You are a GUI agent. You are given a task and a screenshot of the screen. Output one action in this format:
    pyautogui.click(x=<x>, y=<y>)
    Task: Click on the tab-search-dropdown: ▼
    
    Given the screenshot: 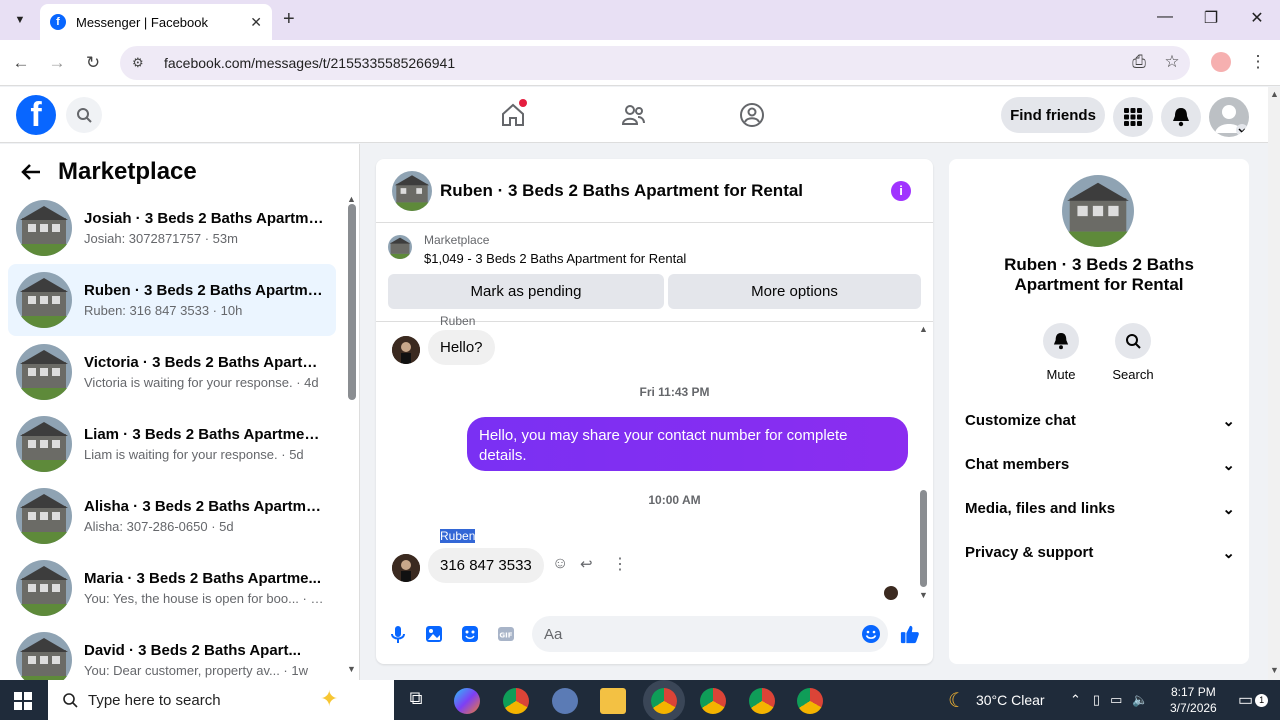 What is the action you would take?
    pyautogui.click(x=20, y=20)
    